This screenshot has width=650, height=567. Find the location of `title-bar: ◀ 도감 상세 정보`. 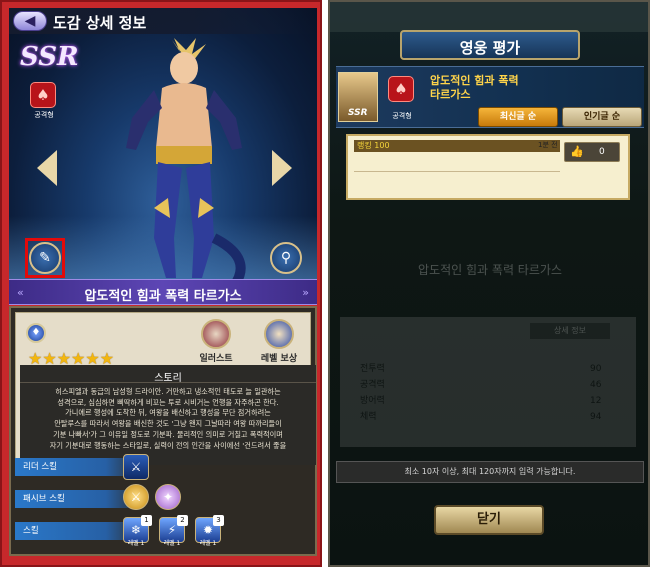

title-bar: ◀ 도감 상세 정보 is located at coordinates (163, 21).